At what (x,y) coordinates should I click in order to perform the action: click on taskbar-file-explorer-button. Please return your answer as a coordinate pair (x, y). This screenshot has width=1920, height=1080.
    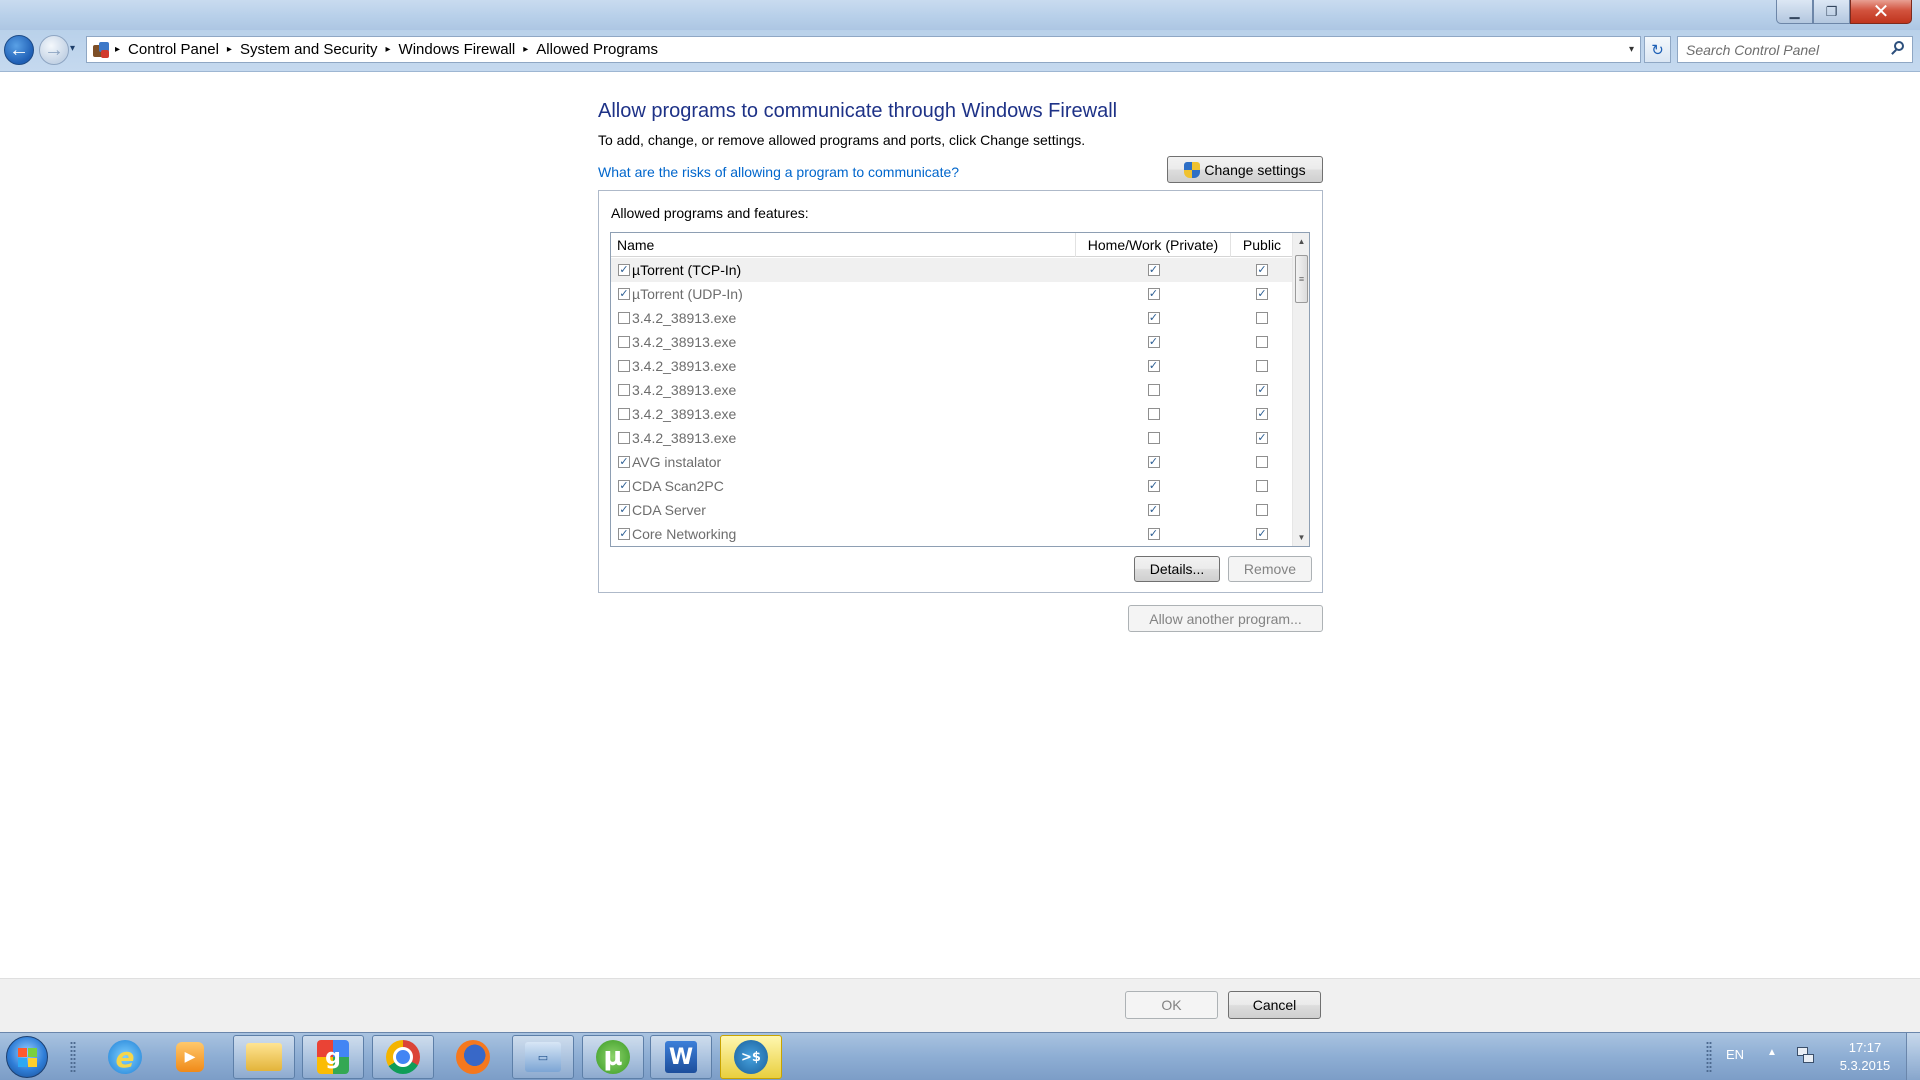
    Looking at the image, I should click on (264, 1057).